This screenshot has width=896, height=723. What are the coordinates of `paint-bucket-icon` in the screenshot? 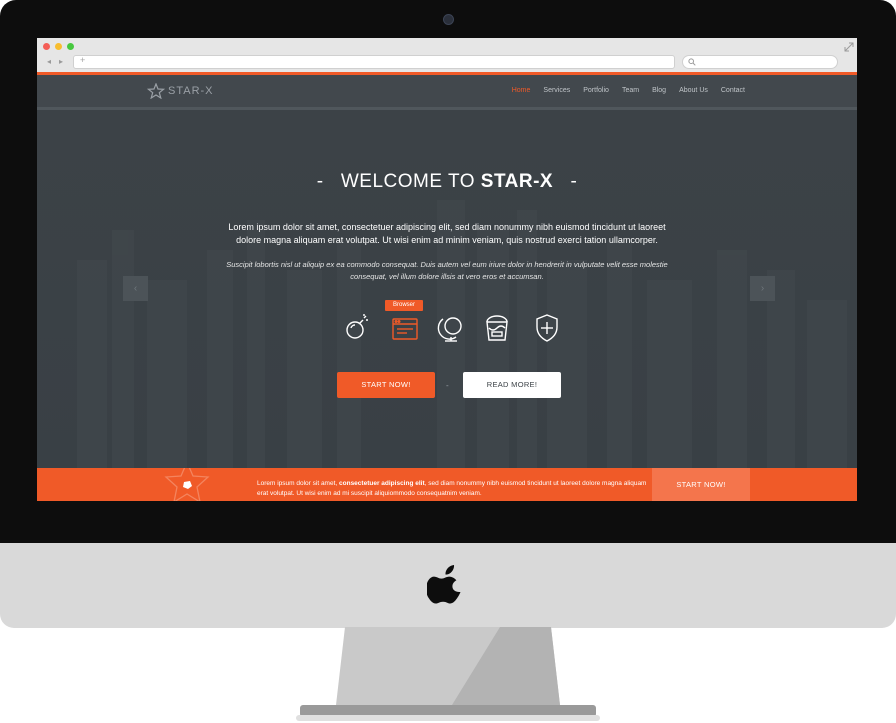 It's located at (497, 328).